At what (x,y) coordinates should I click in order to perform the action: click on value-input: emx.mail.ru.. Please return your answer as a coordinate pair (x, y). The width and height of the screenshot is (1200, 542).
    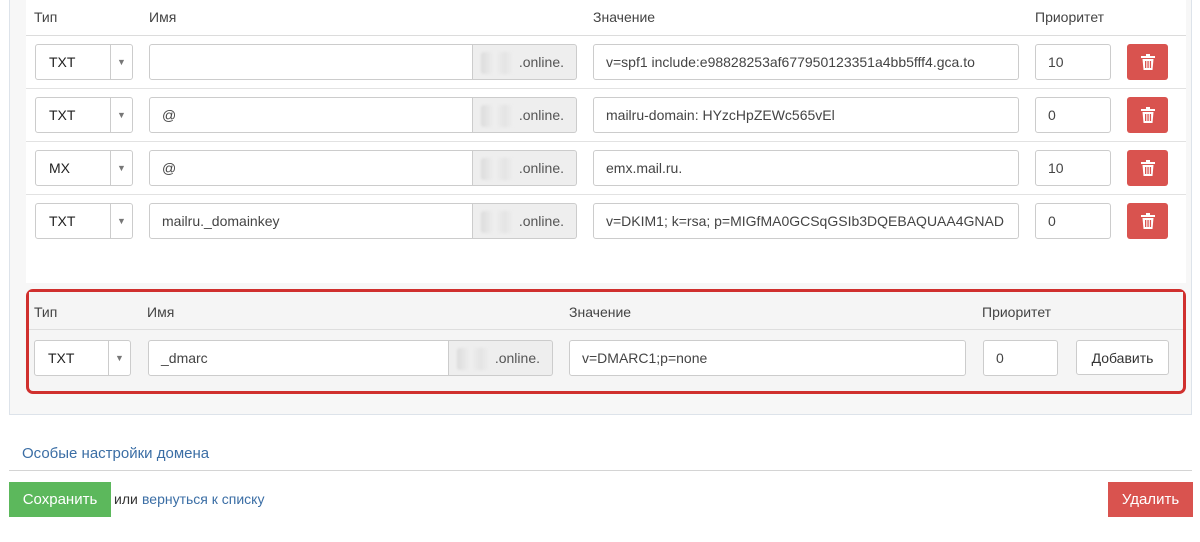
    Looking at the image, I should click on (806, 168).